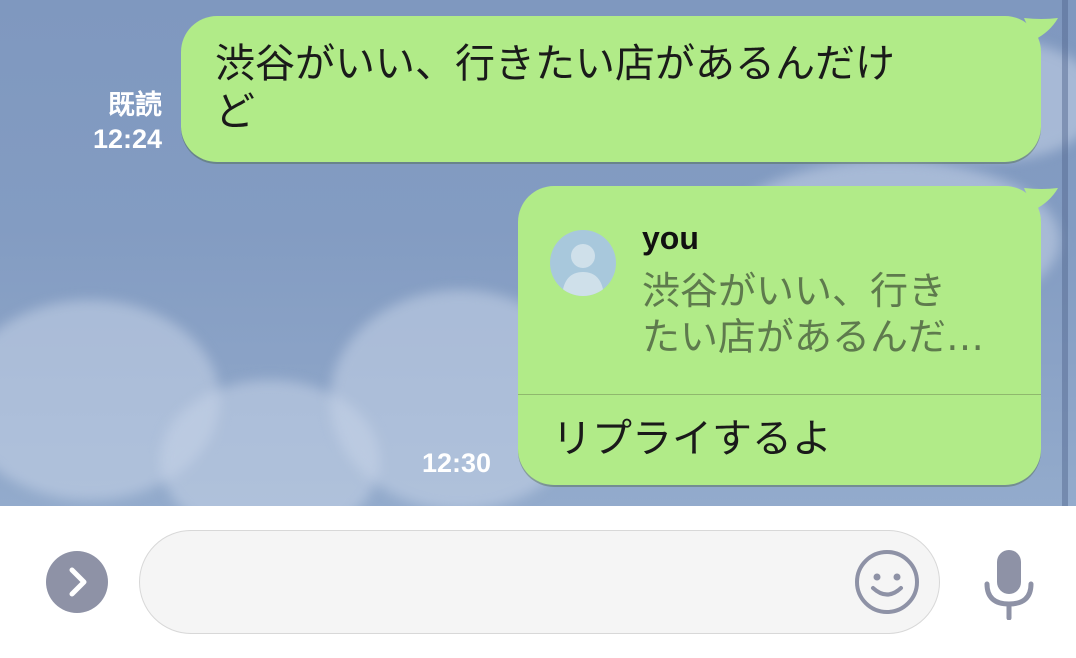  Describe the element at coordinates (457, 463) in the screenshot. I see `message-time: 12:30` at that location.